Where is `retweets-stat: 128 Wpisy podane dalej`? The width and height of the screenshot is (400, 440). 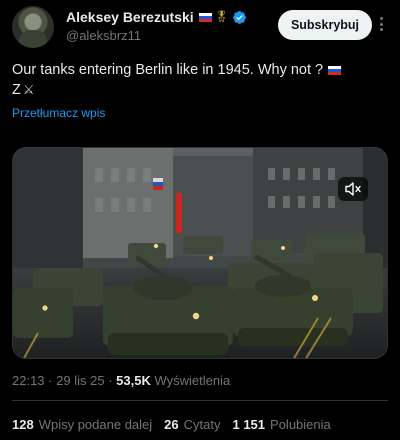
retweets-stat: 128 Wpisy podane dalej is located at coordinates (82, 424).